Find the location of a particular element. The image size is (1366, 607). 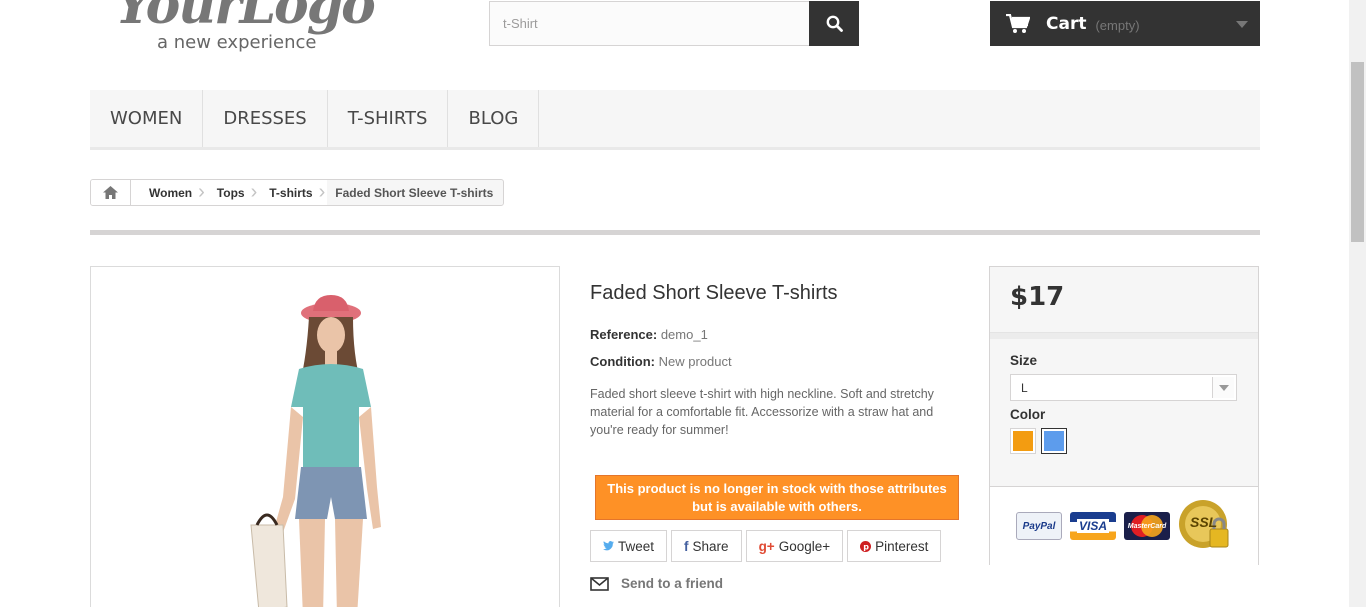

ssl-badge: SSL is located at coordinates (1205, 526).